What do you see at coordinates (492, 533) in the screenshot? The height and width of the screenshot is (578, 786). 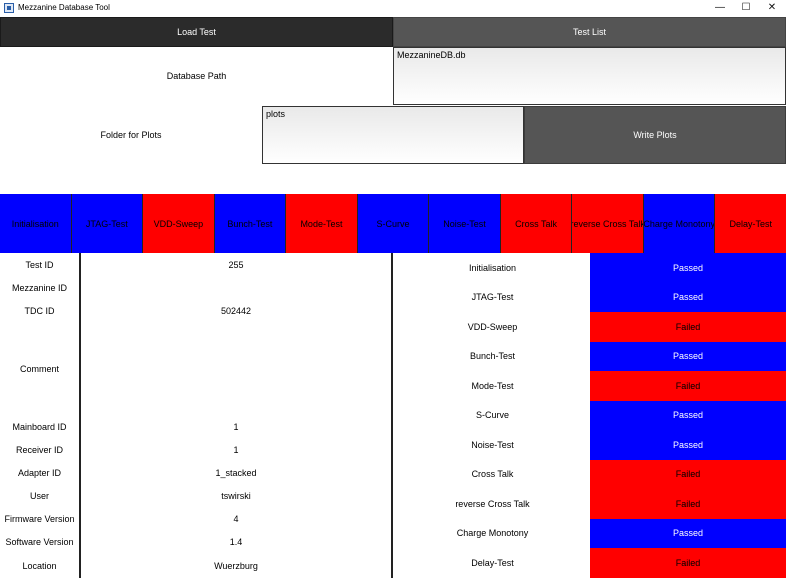 I see `result-test-name: Charge Monotony` at bounding box center [492, 533].